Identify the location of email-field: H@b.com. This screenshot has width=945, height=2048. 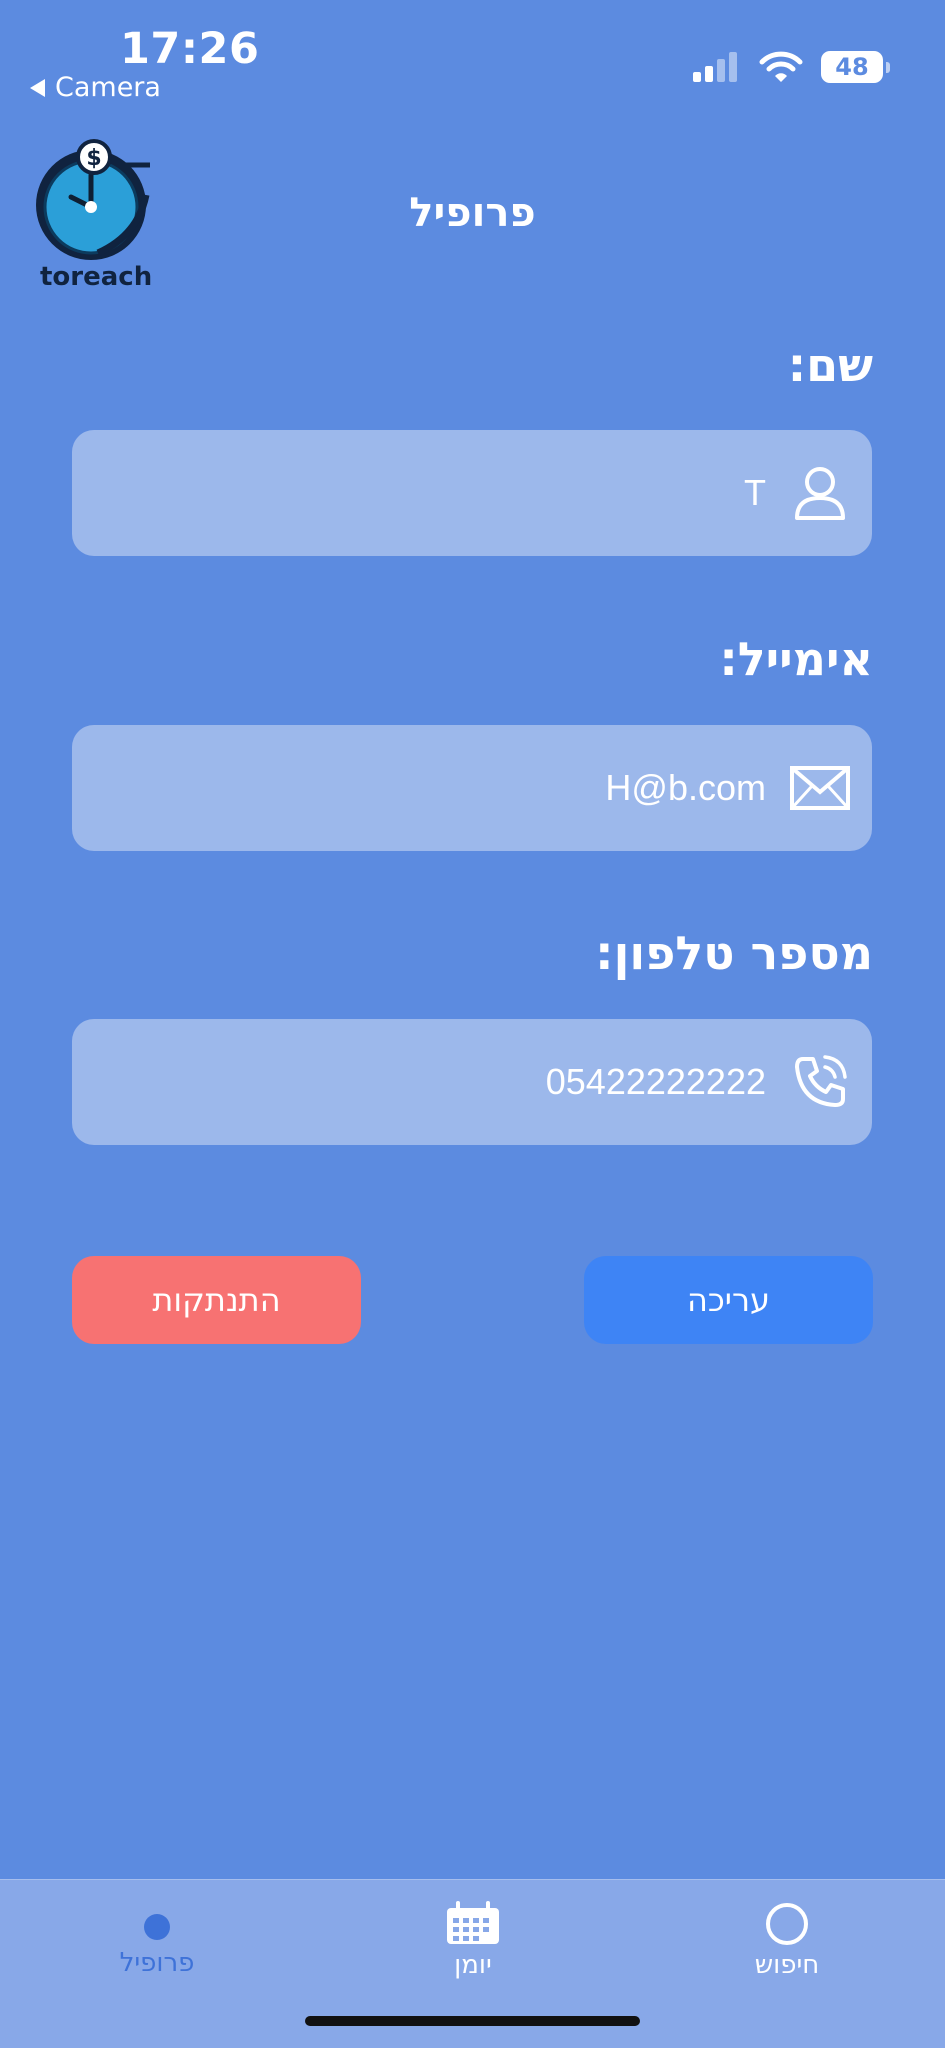
(472, 788).